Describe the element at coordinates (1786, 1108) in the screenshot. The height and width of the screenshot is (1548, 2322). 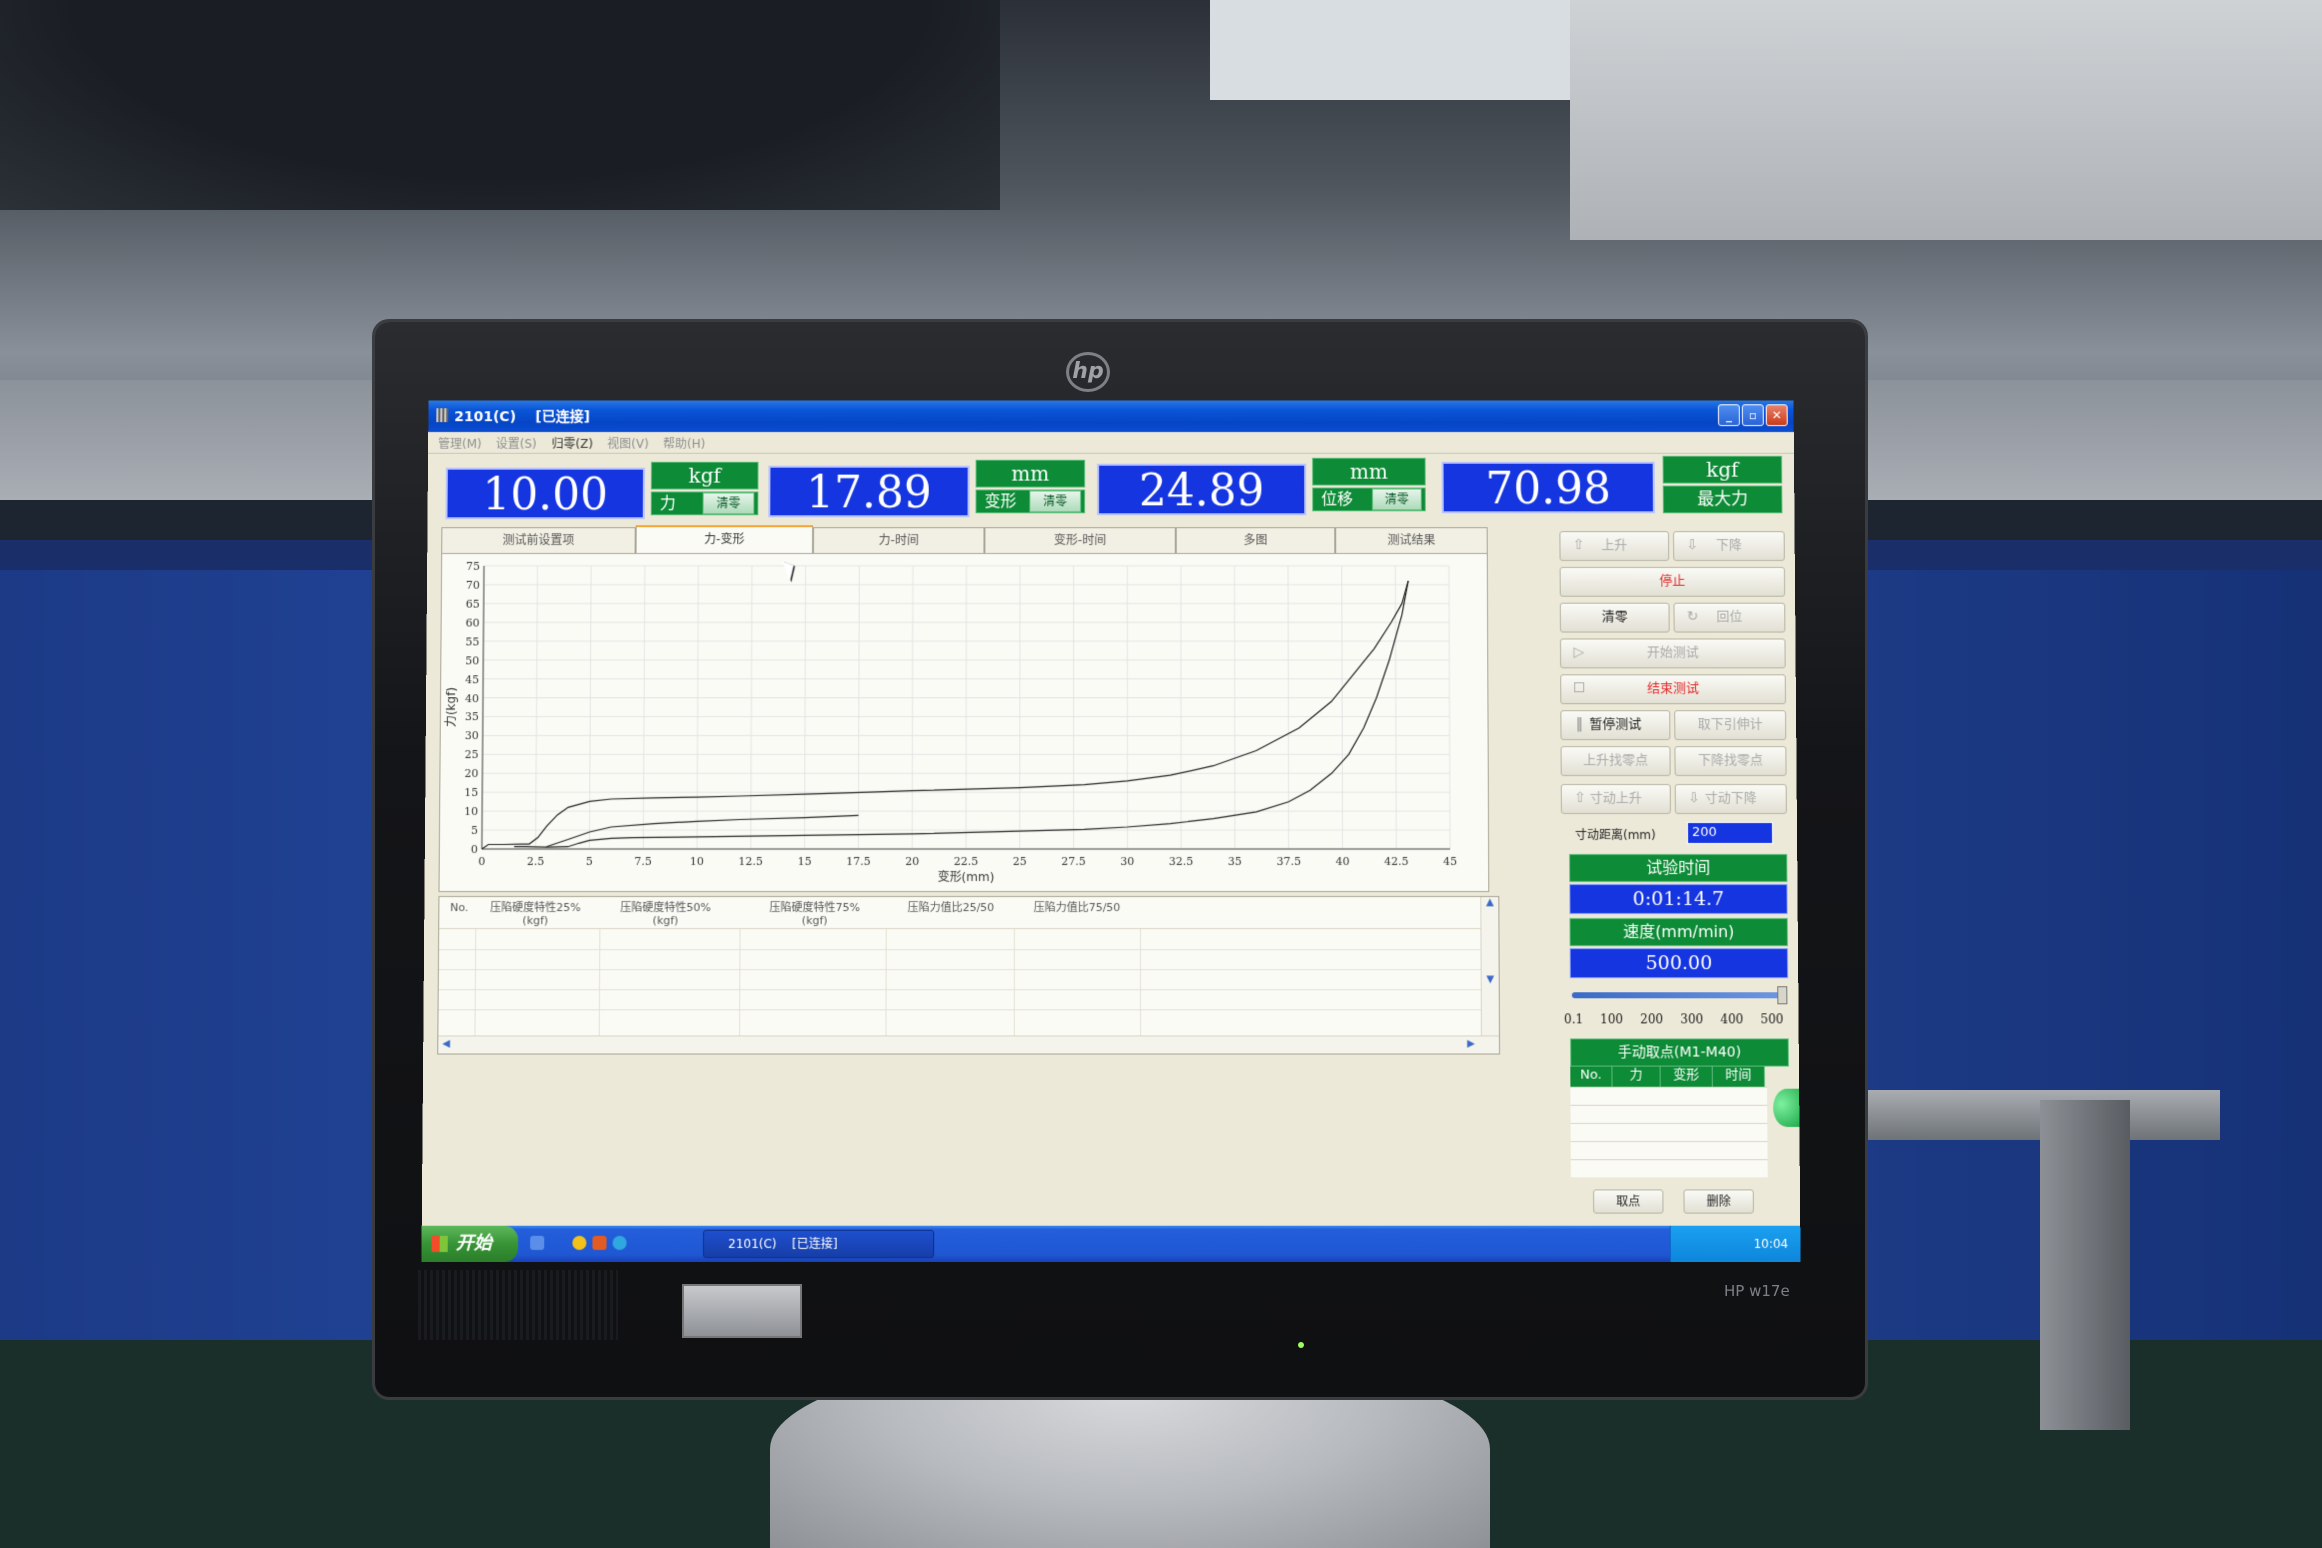
I see `side-panel-tab` at that location.